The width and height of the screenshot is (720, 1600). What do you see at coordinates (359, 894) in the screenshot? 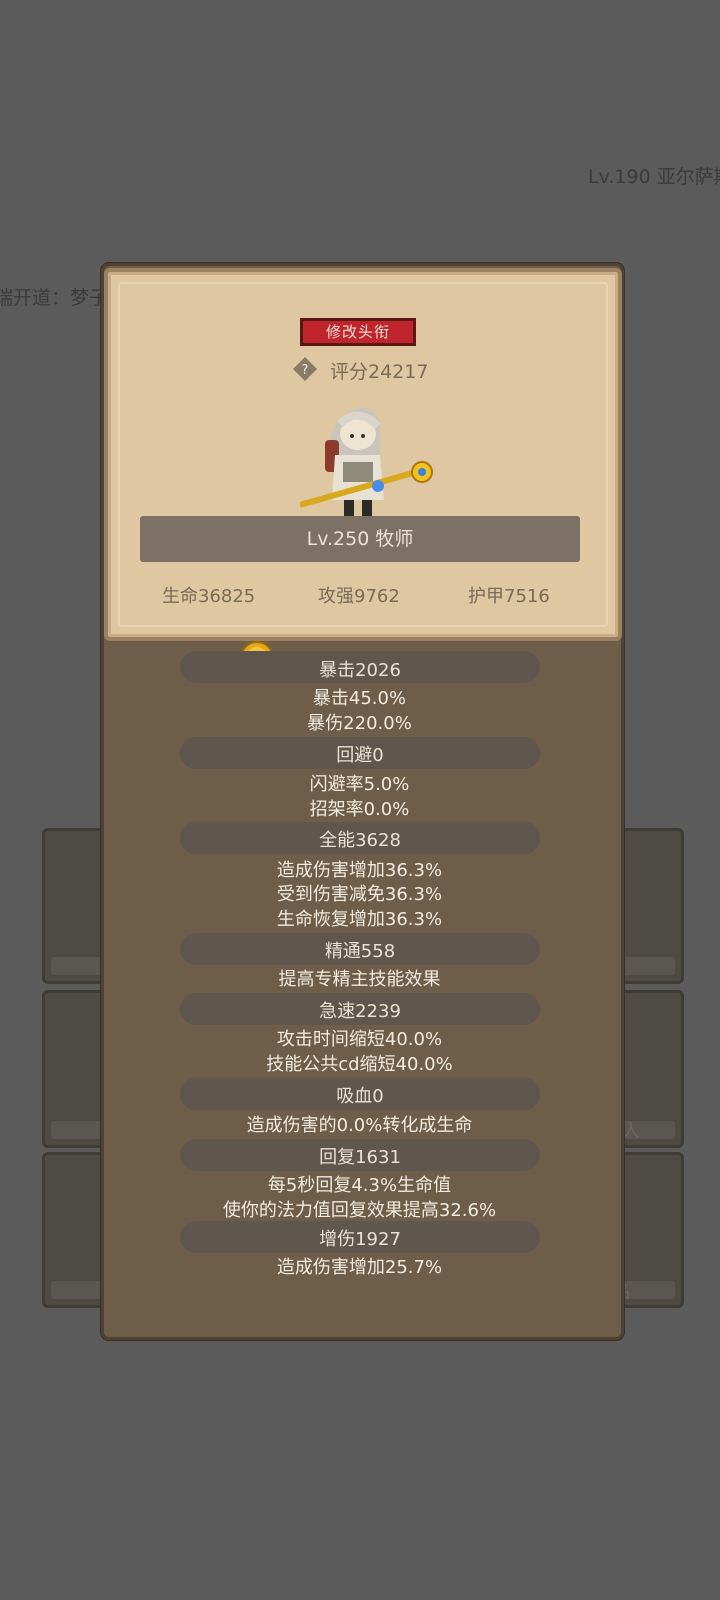
I see `stat-versatility-line: 受到伤害减免36.3%` at bounding box center [359, 894].